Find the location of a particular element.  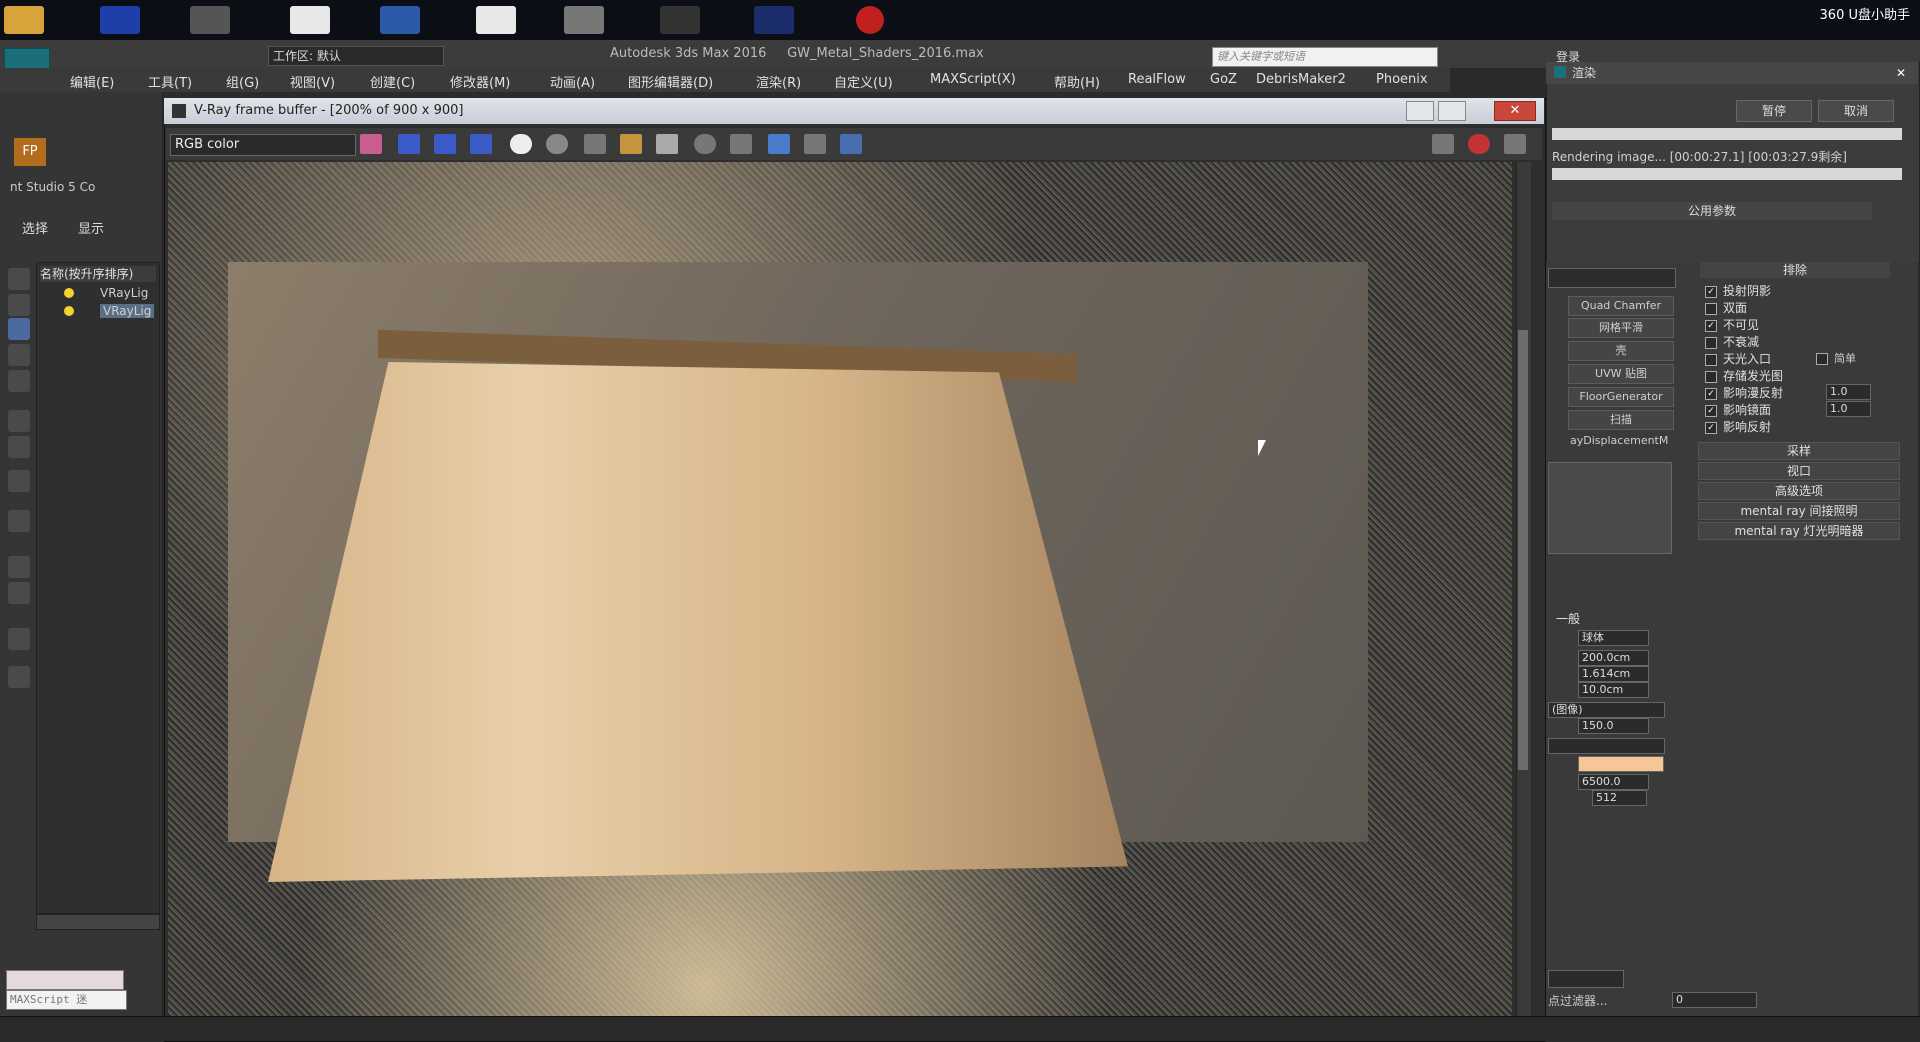

menu-maxscript: MAXScript(X) is located at coordinates (973, 79).